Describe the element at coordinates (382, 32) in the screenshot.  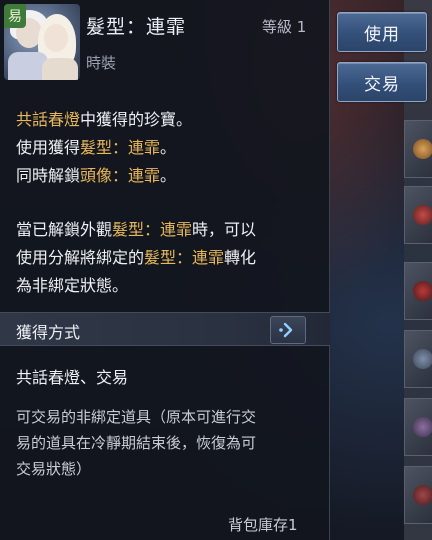
I see `use-button: 使用` at that location.